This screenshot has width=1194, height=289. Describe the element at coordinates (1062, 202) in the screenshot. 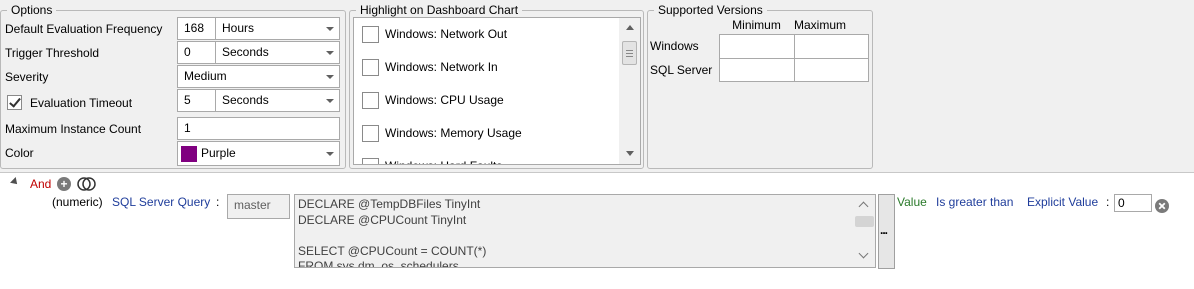

I see `explicit-value-link: Explicit Value` at that location.